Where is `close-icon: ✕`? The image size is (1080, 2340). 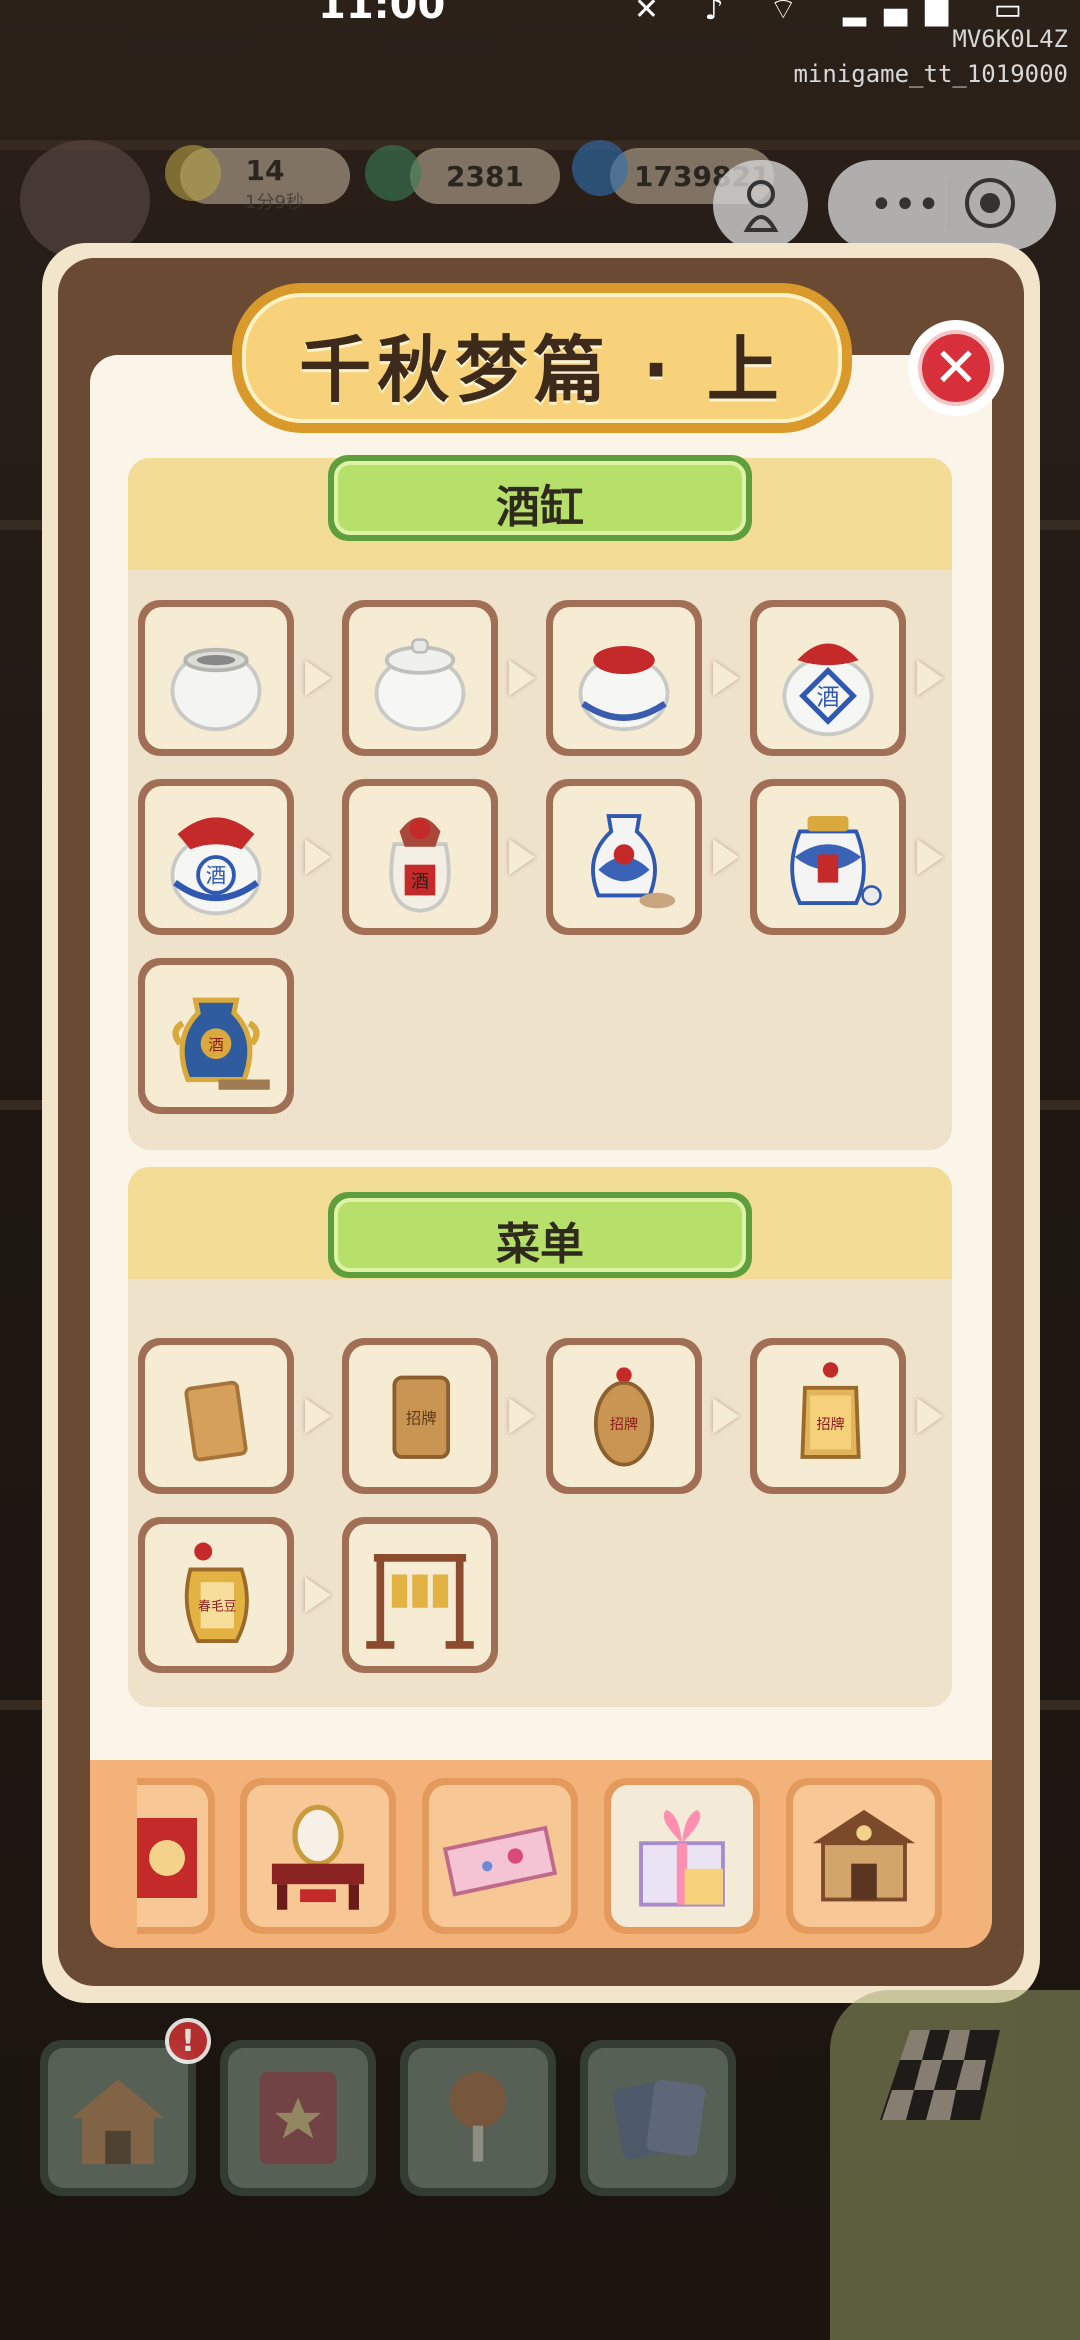
close-icon: ✕ is located at coordinates (956, 368).